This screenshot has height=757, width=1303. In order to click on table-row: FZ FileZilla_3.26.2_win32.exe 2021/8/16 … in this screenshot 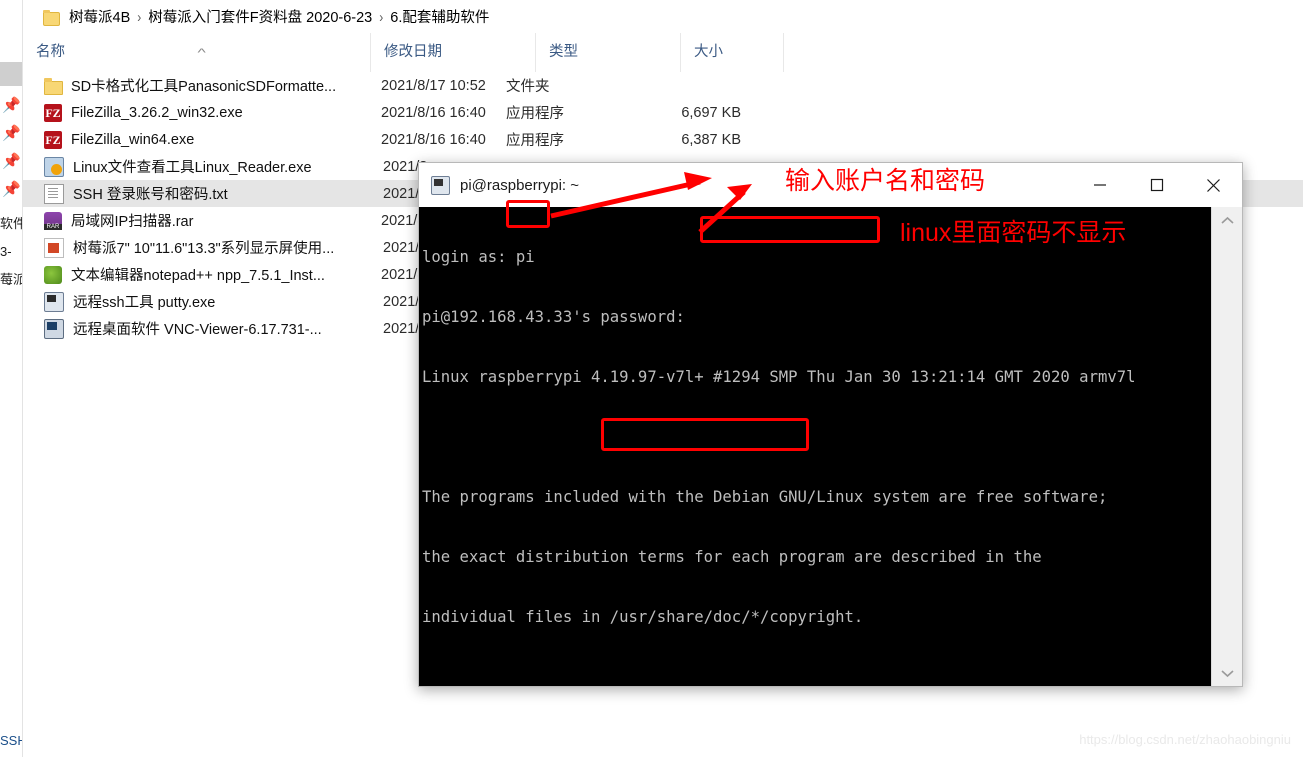, I will do `click(663, 112)`.